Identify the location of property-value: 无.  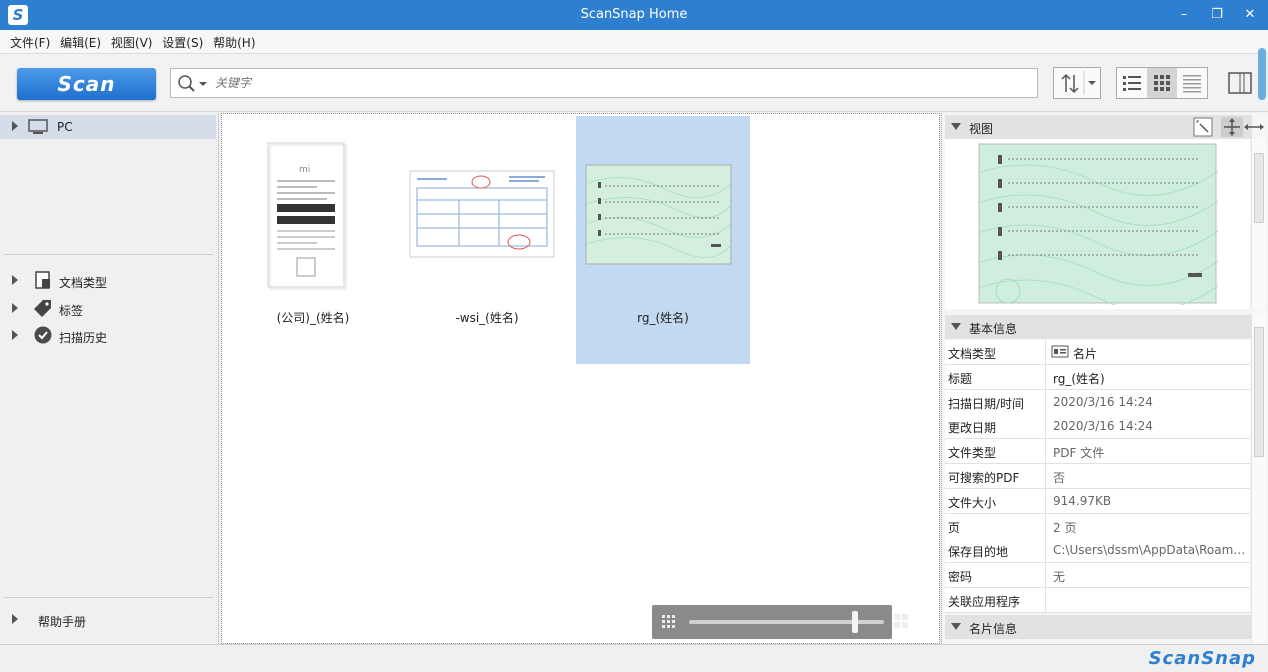
(1150, 576).